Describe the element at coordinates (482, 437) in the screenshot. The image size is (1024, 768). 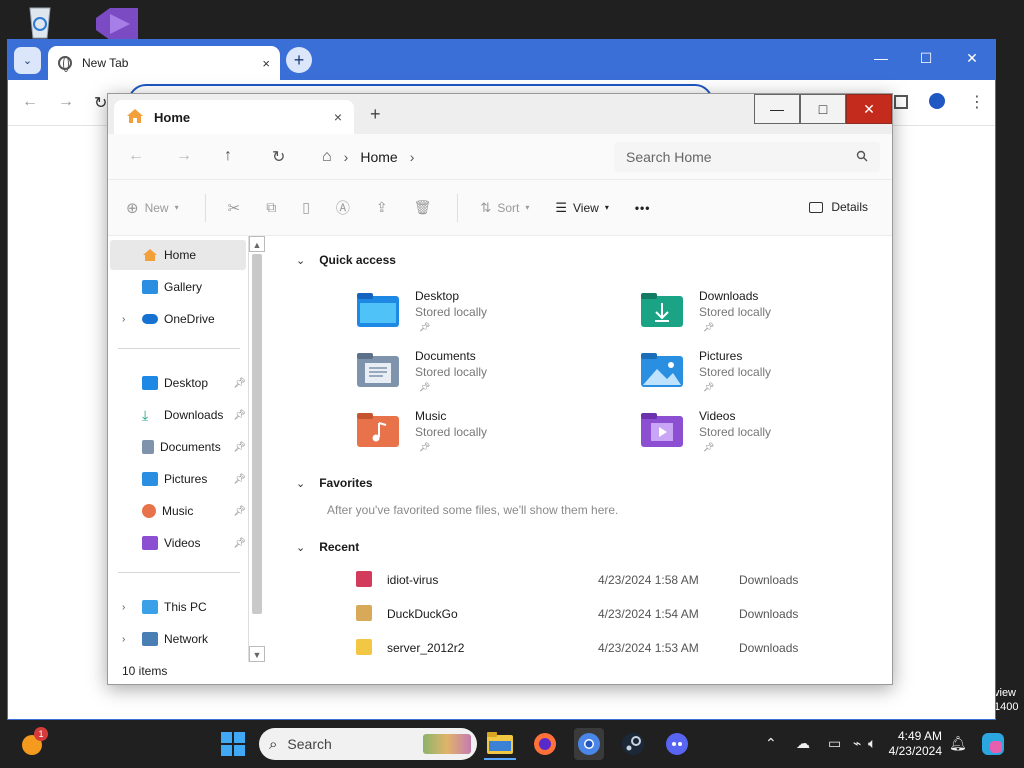
I see `quick-access-music: Music Stored locally 📌︎` at that location.